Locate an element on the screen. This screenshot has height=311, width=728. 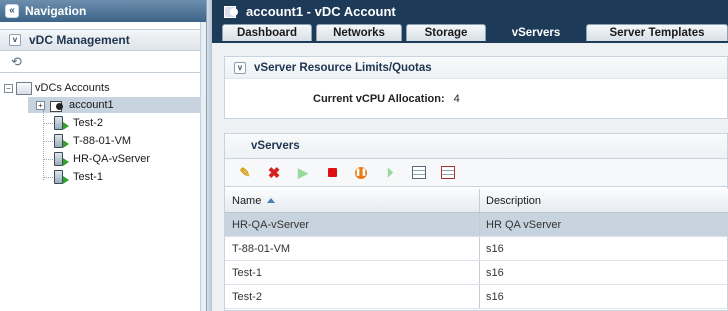
edit-icon: ✎ is located at coordinates (245, 173).